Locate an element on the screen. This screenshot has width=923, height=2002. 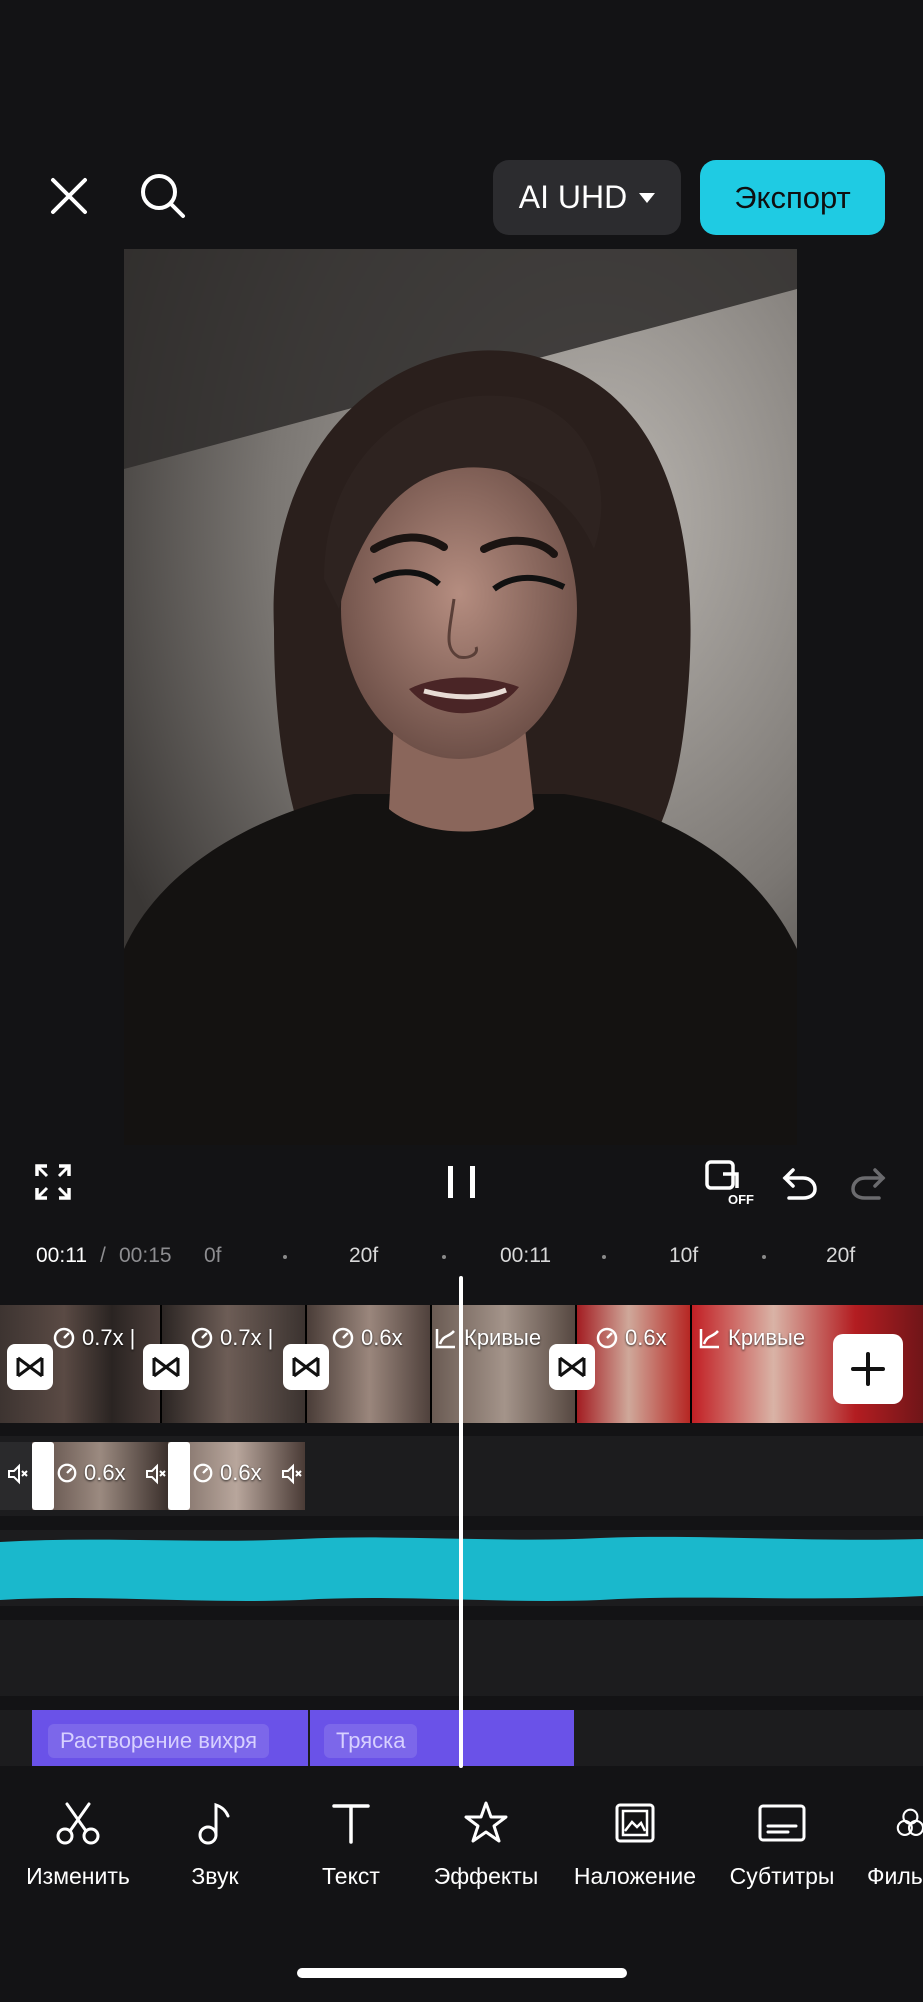
tool-text: Текст is located at coordinates (351, 1842).